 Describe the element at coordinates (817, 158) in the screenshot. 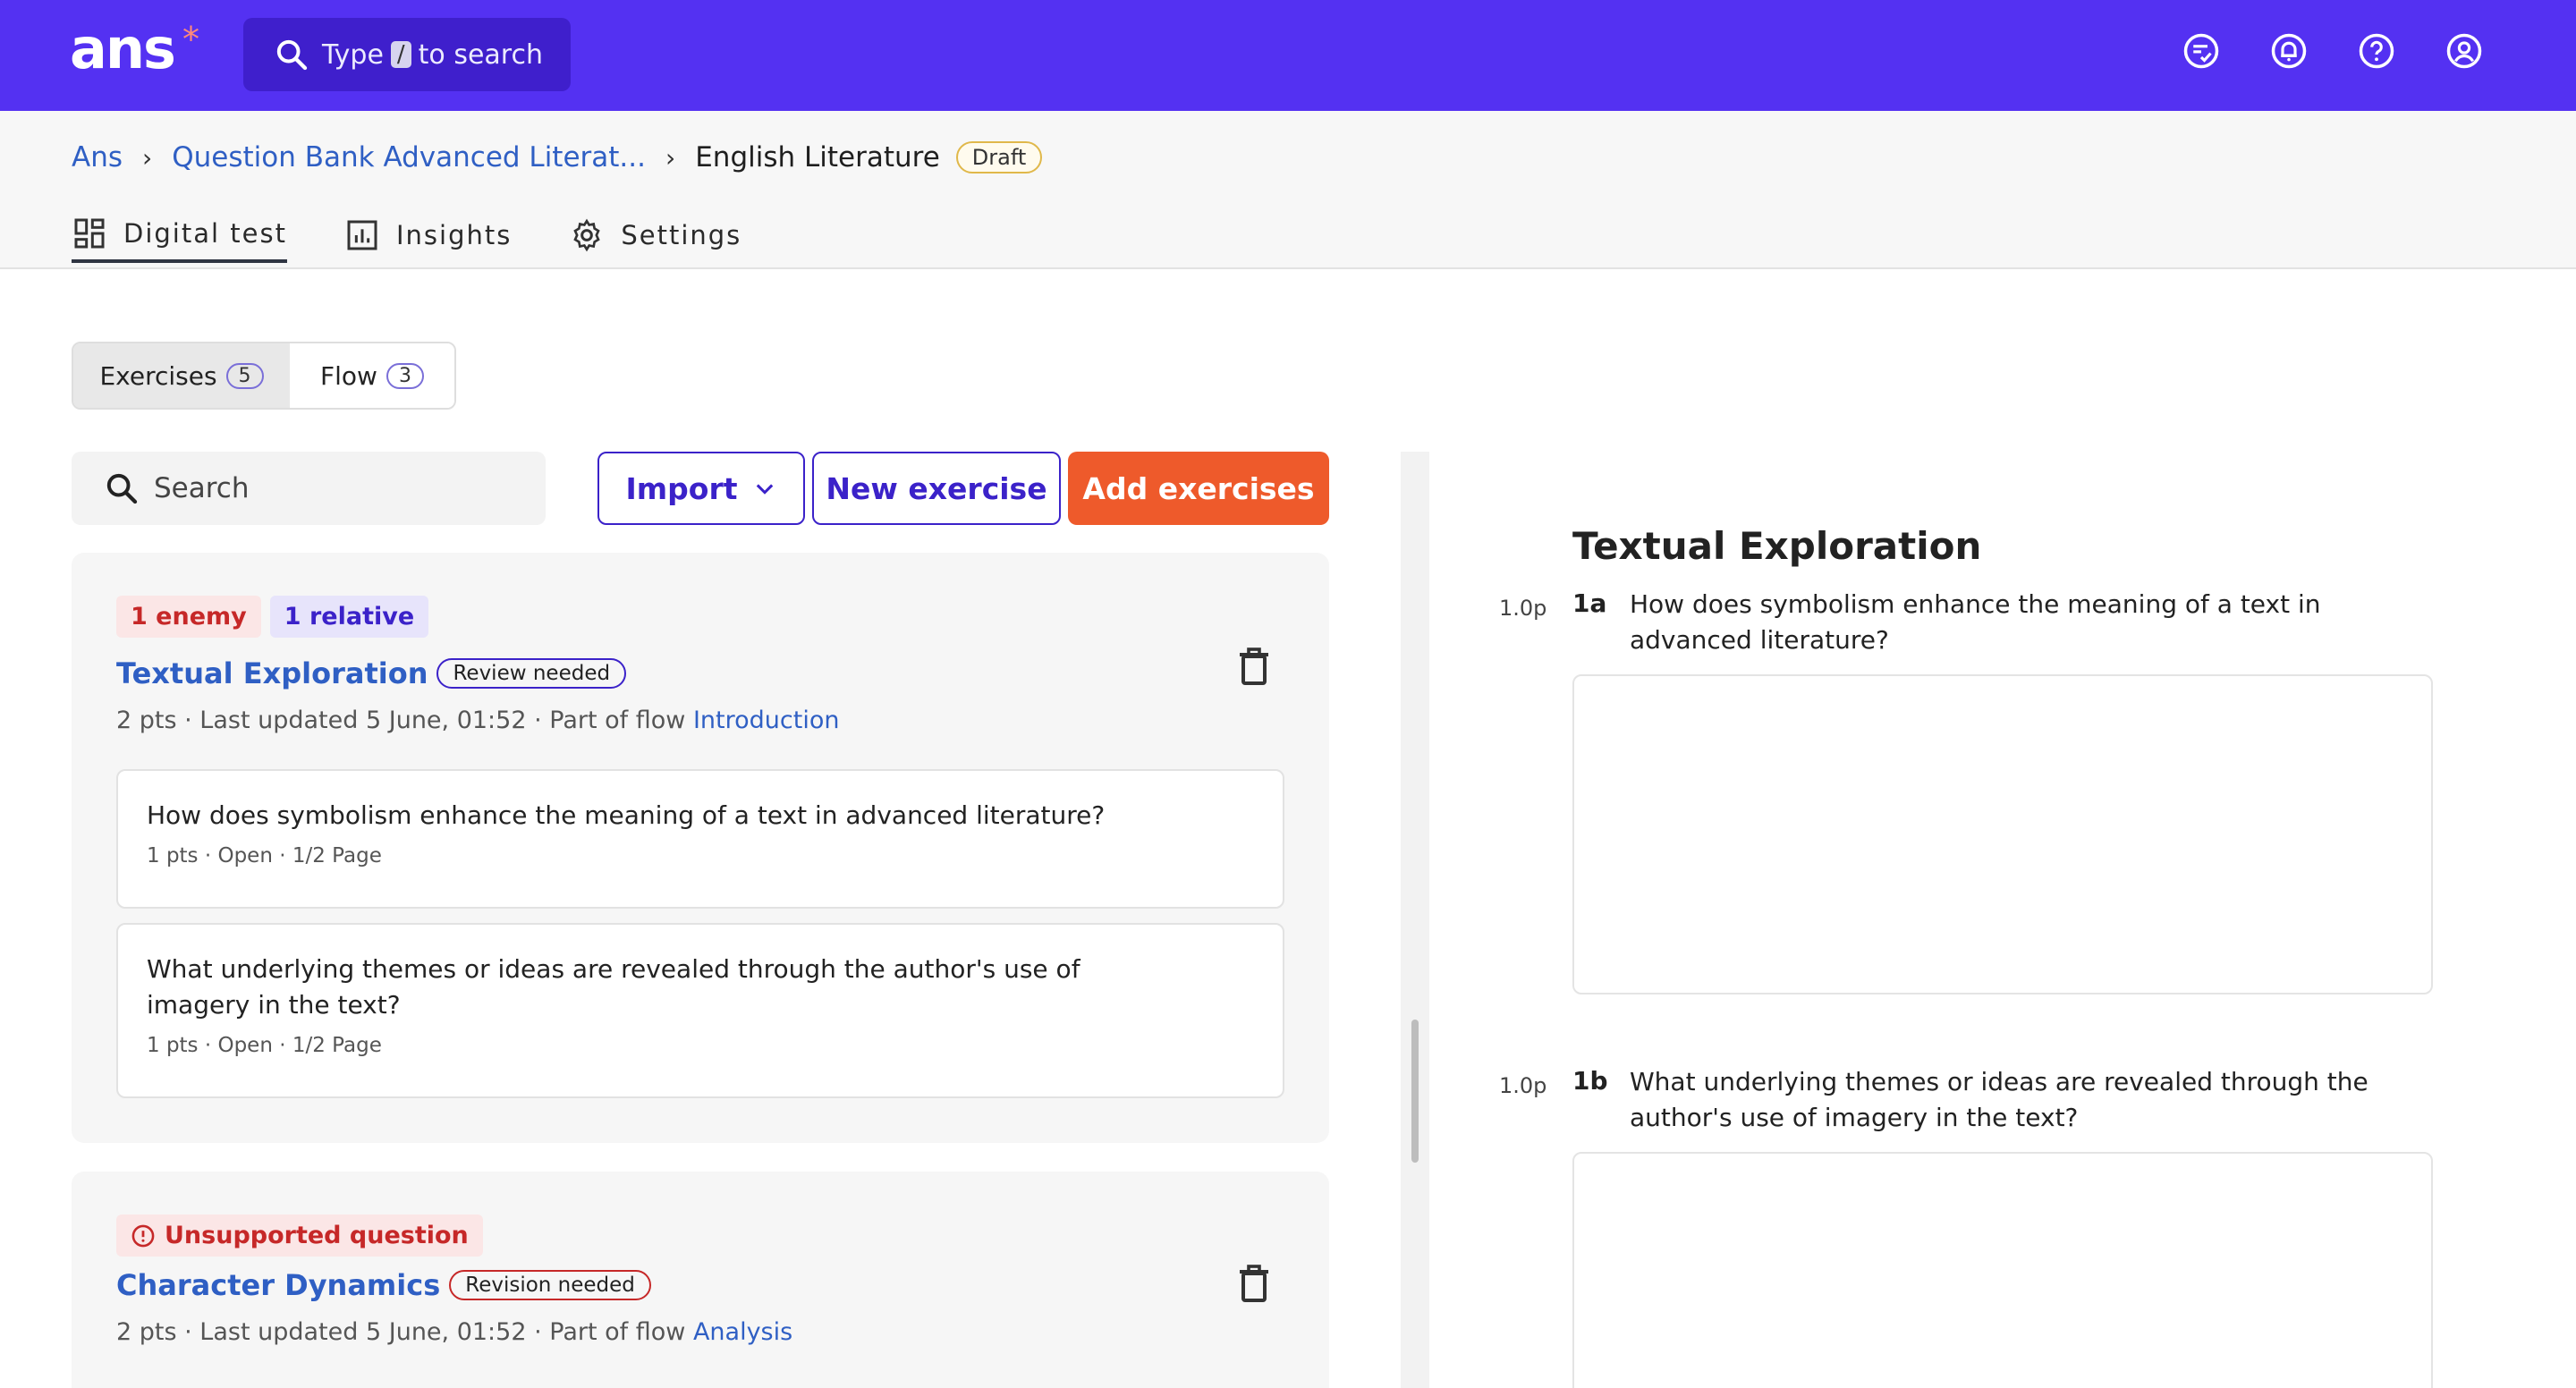

I see `breadcrumb-current: English Literature` at that location.